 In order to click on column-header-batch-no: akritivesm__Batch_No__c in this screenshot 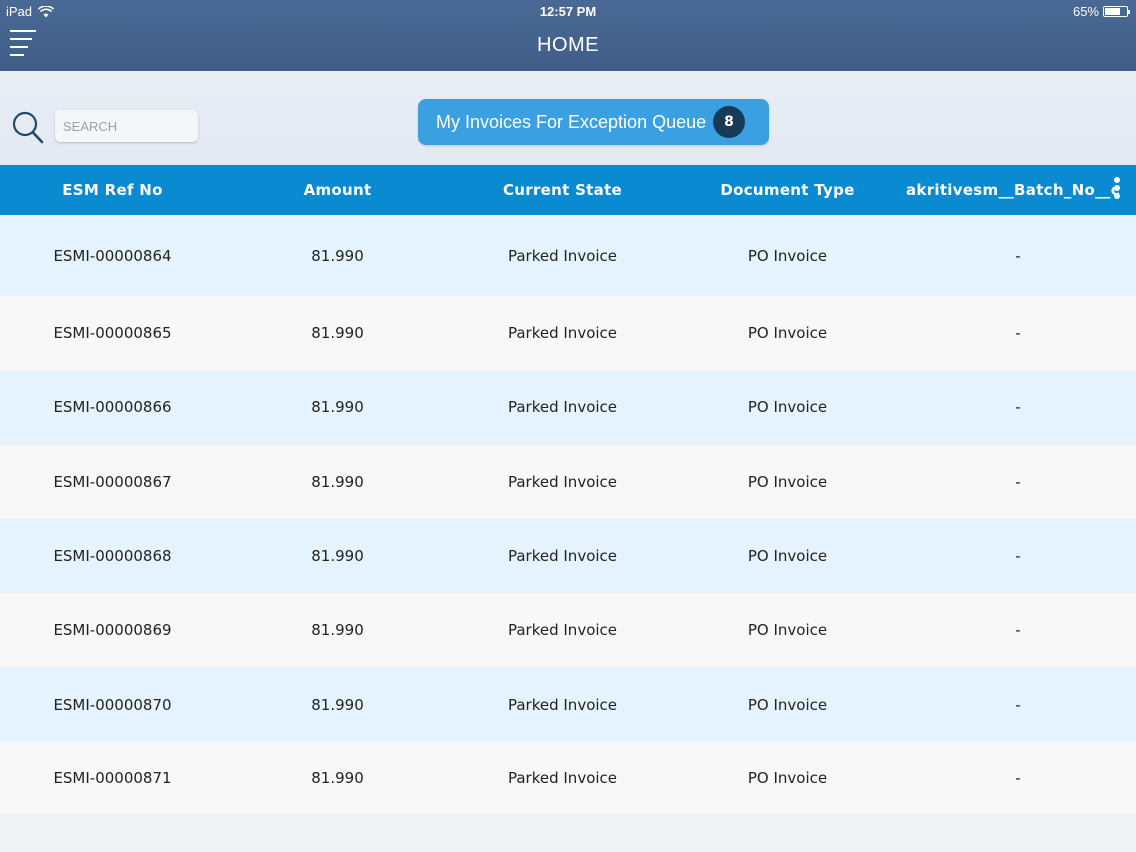, I will do `click(1018, 190)`.